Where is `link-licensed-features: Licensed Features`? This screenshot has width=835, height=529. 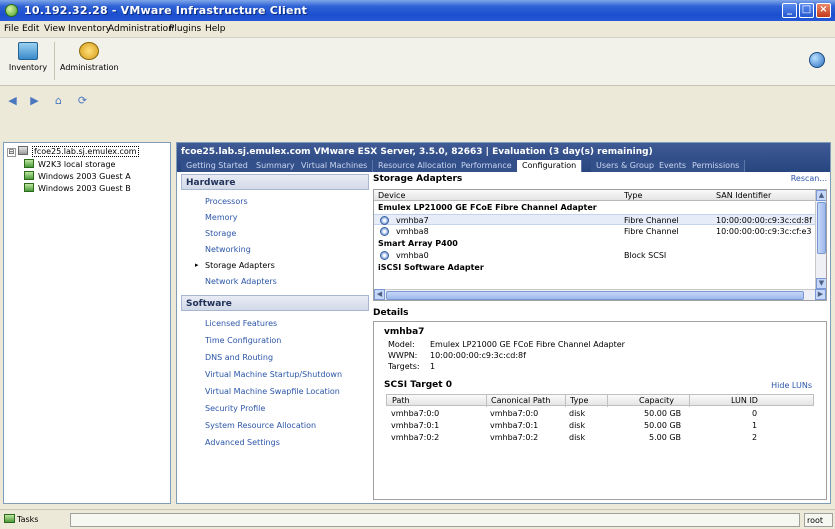 link-licensed-features: Licensed Features is located at coordinates (241, 323).